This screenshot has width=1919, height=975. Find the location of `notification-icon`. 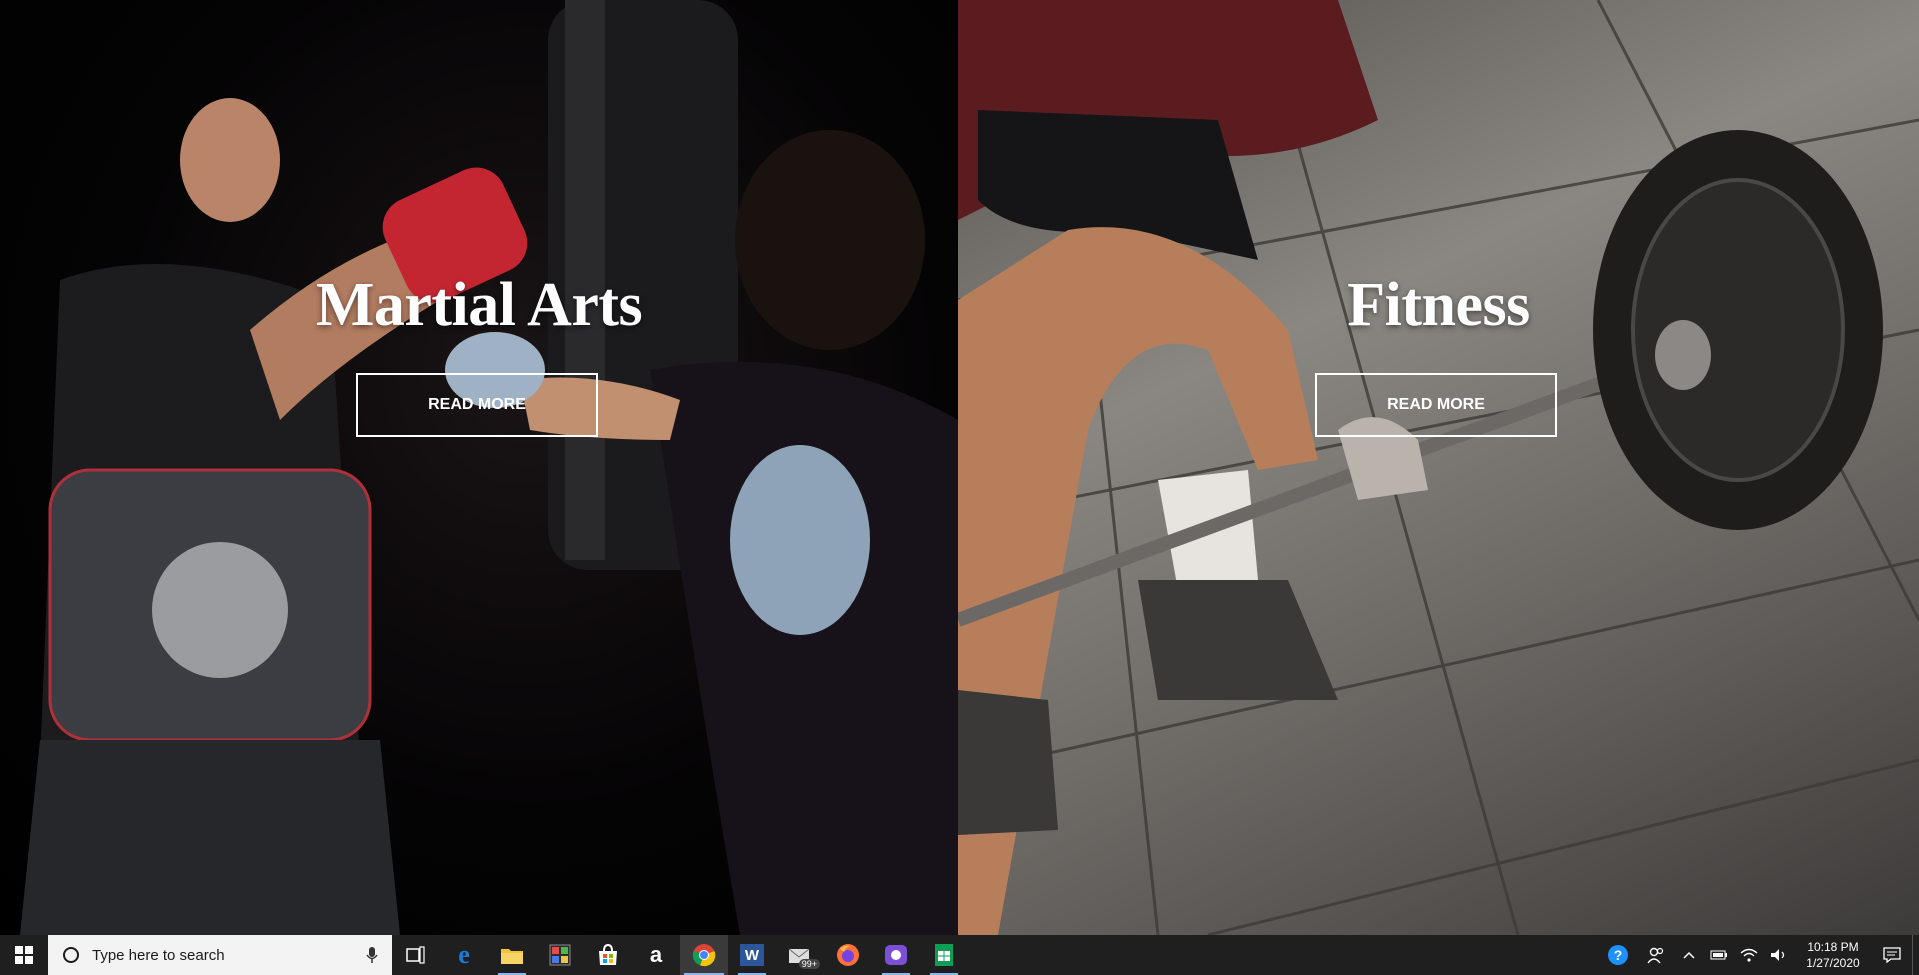

notification-icon is located at coordinates (1892, 955).